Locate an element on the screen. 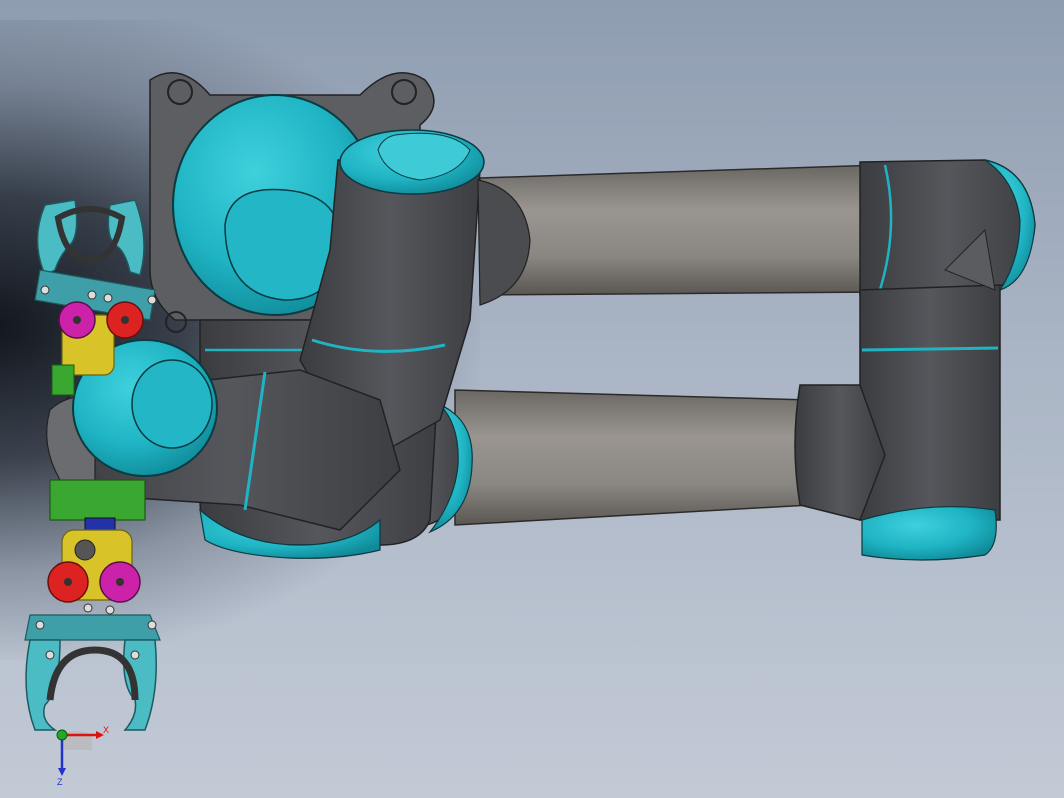 The height and width of the screenshot is (798, 1064). triad-z-label: Z is located at coordinates (60, 782).